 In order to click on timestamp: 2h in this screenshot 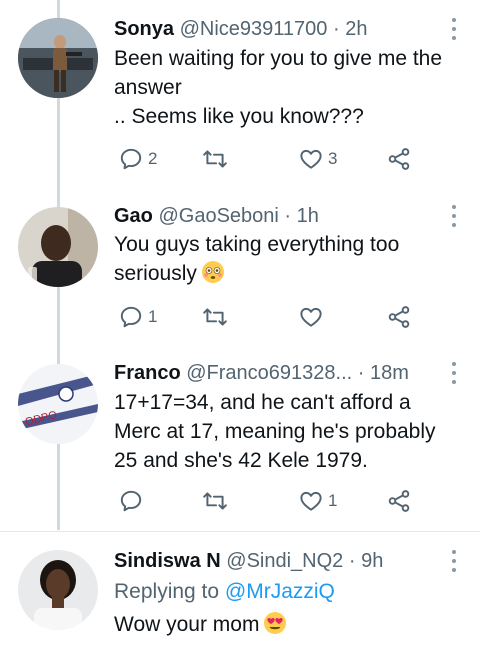, I will do `click(356, 29)`.